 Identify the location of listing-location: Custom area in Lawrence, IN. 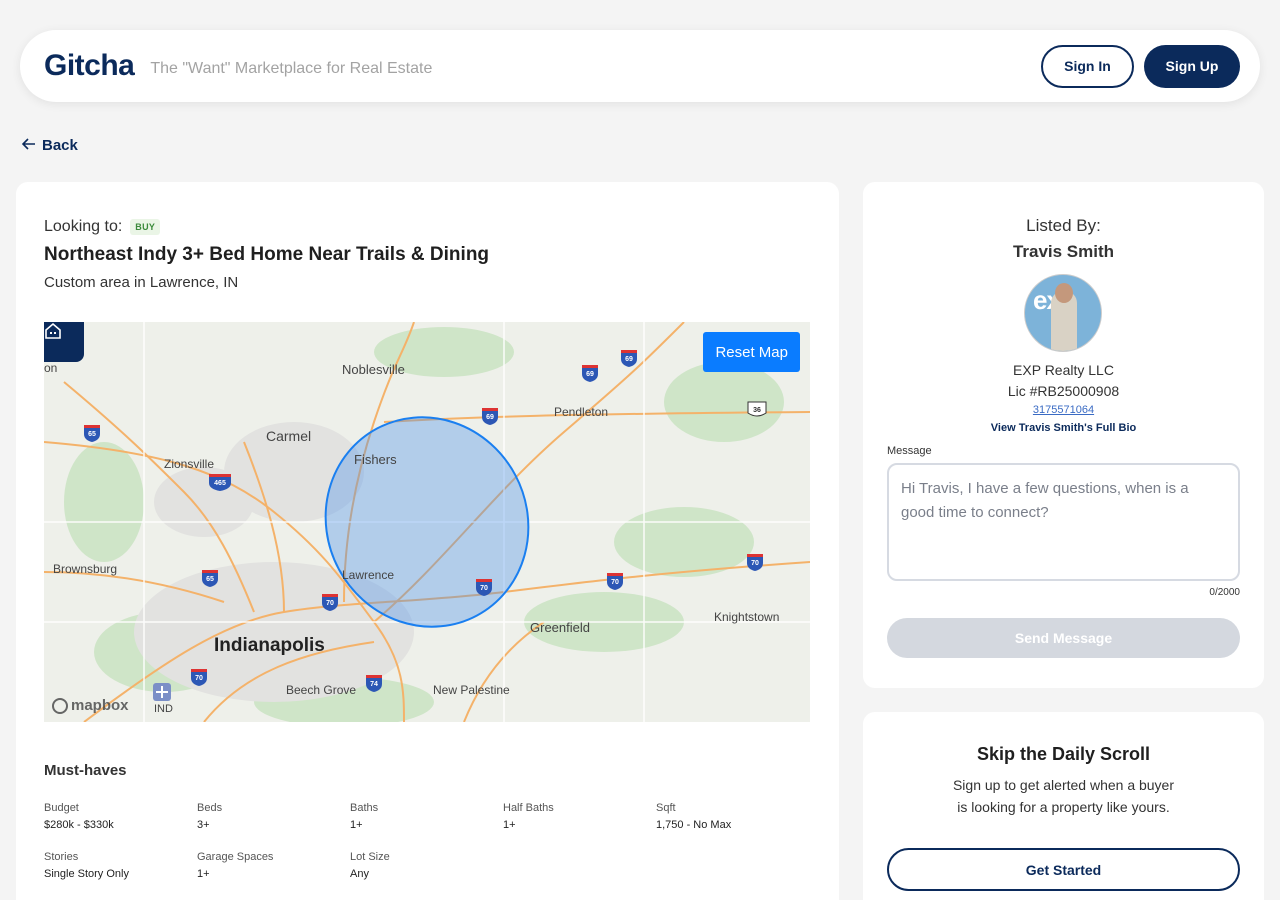
(141, 282).